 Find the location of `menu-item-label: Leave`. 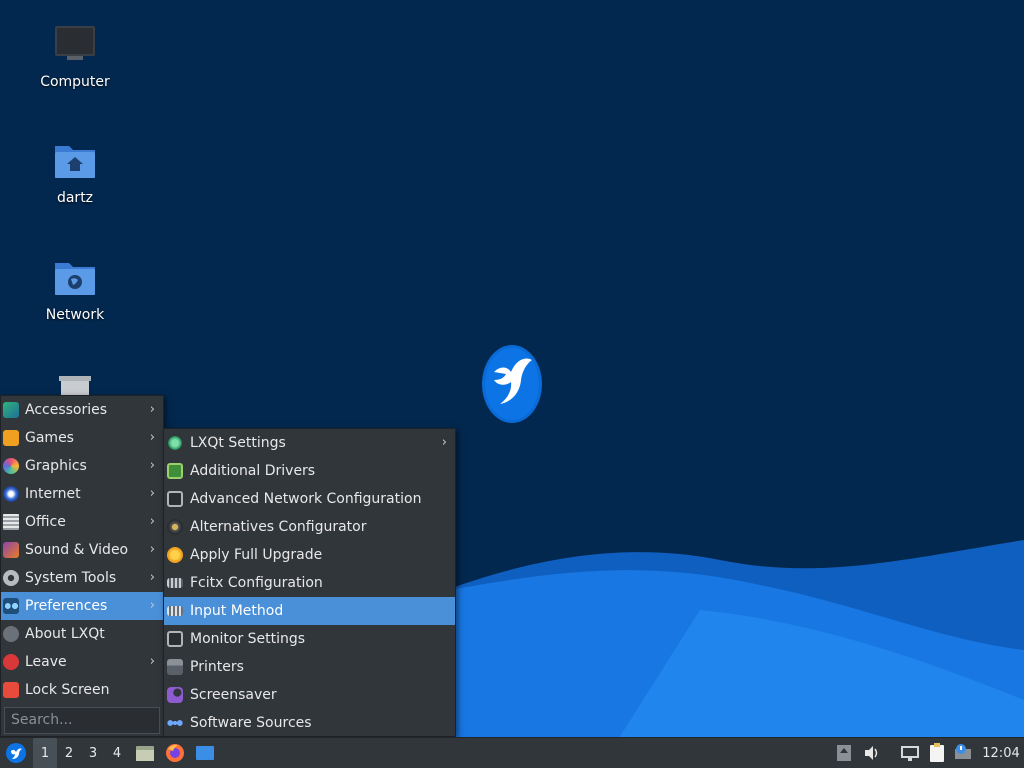

menu-item-label: Leave is located at coordinates (46, 662).